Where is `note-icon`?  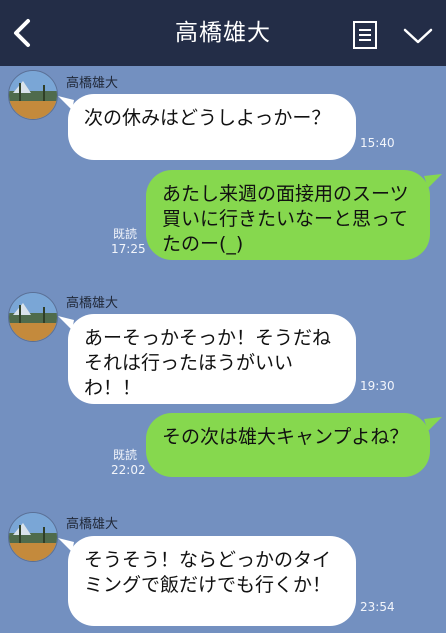 note-icon is located at coordinates (365, 35).